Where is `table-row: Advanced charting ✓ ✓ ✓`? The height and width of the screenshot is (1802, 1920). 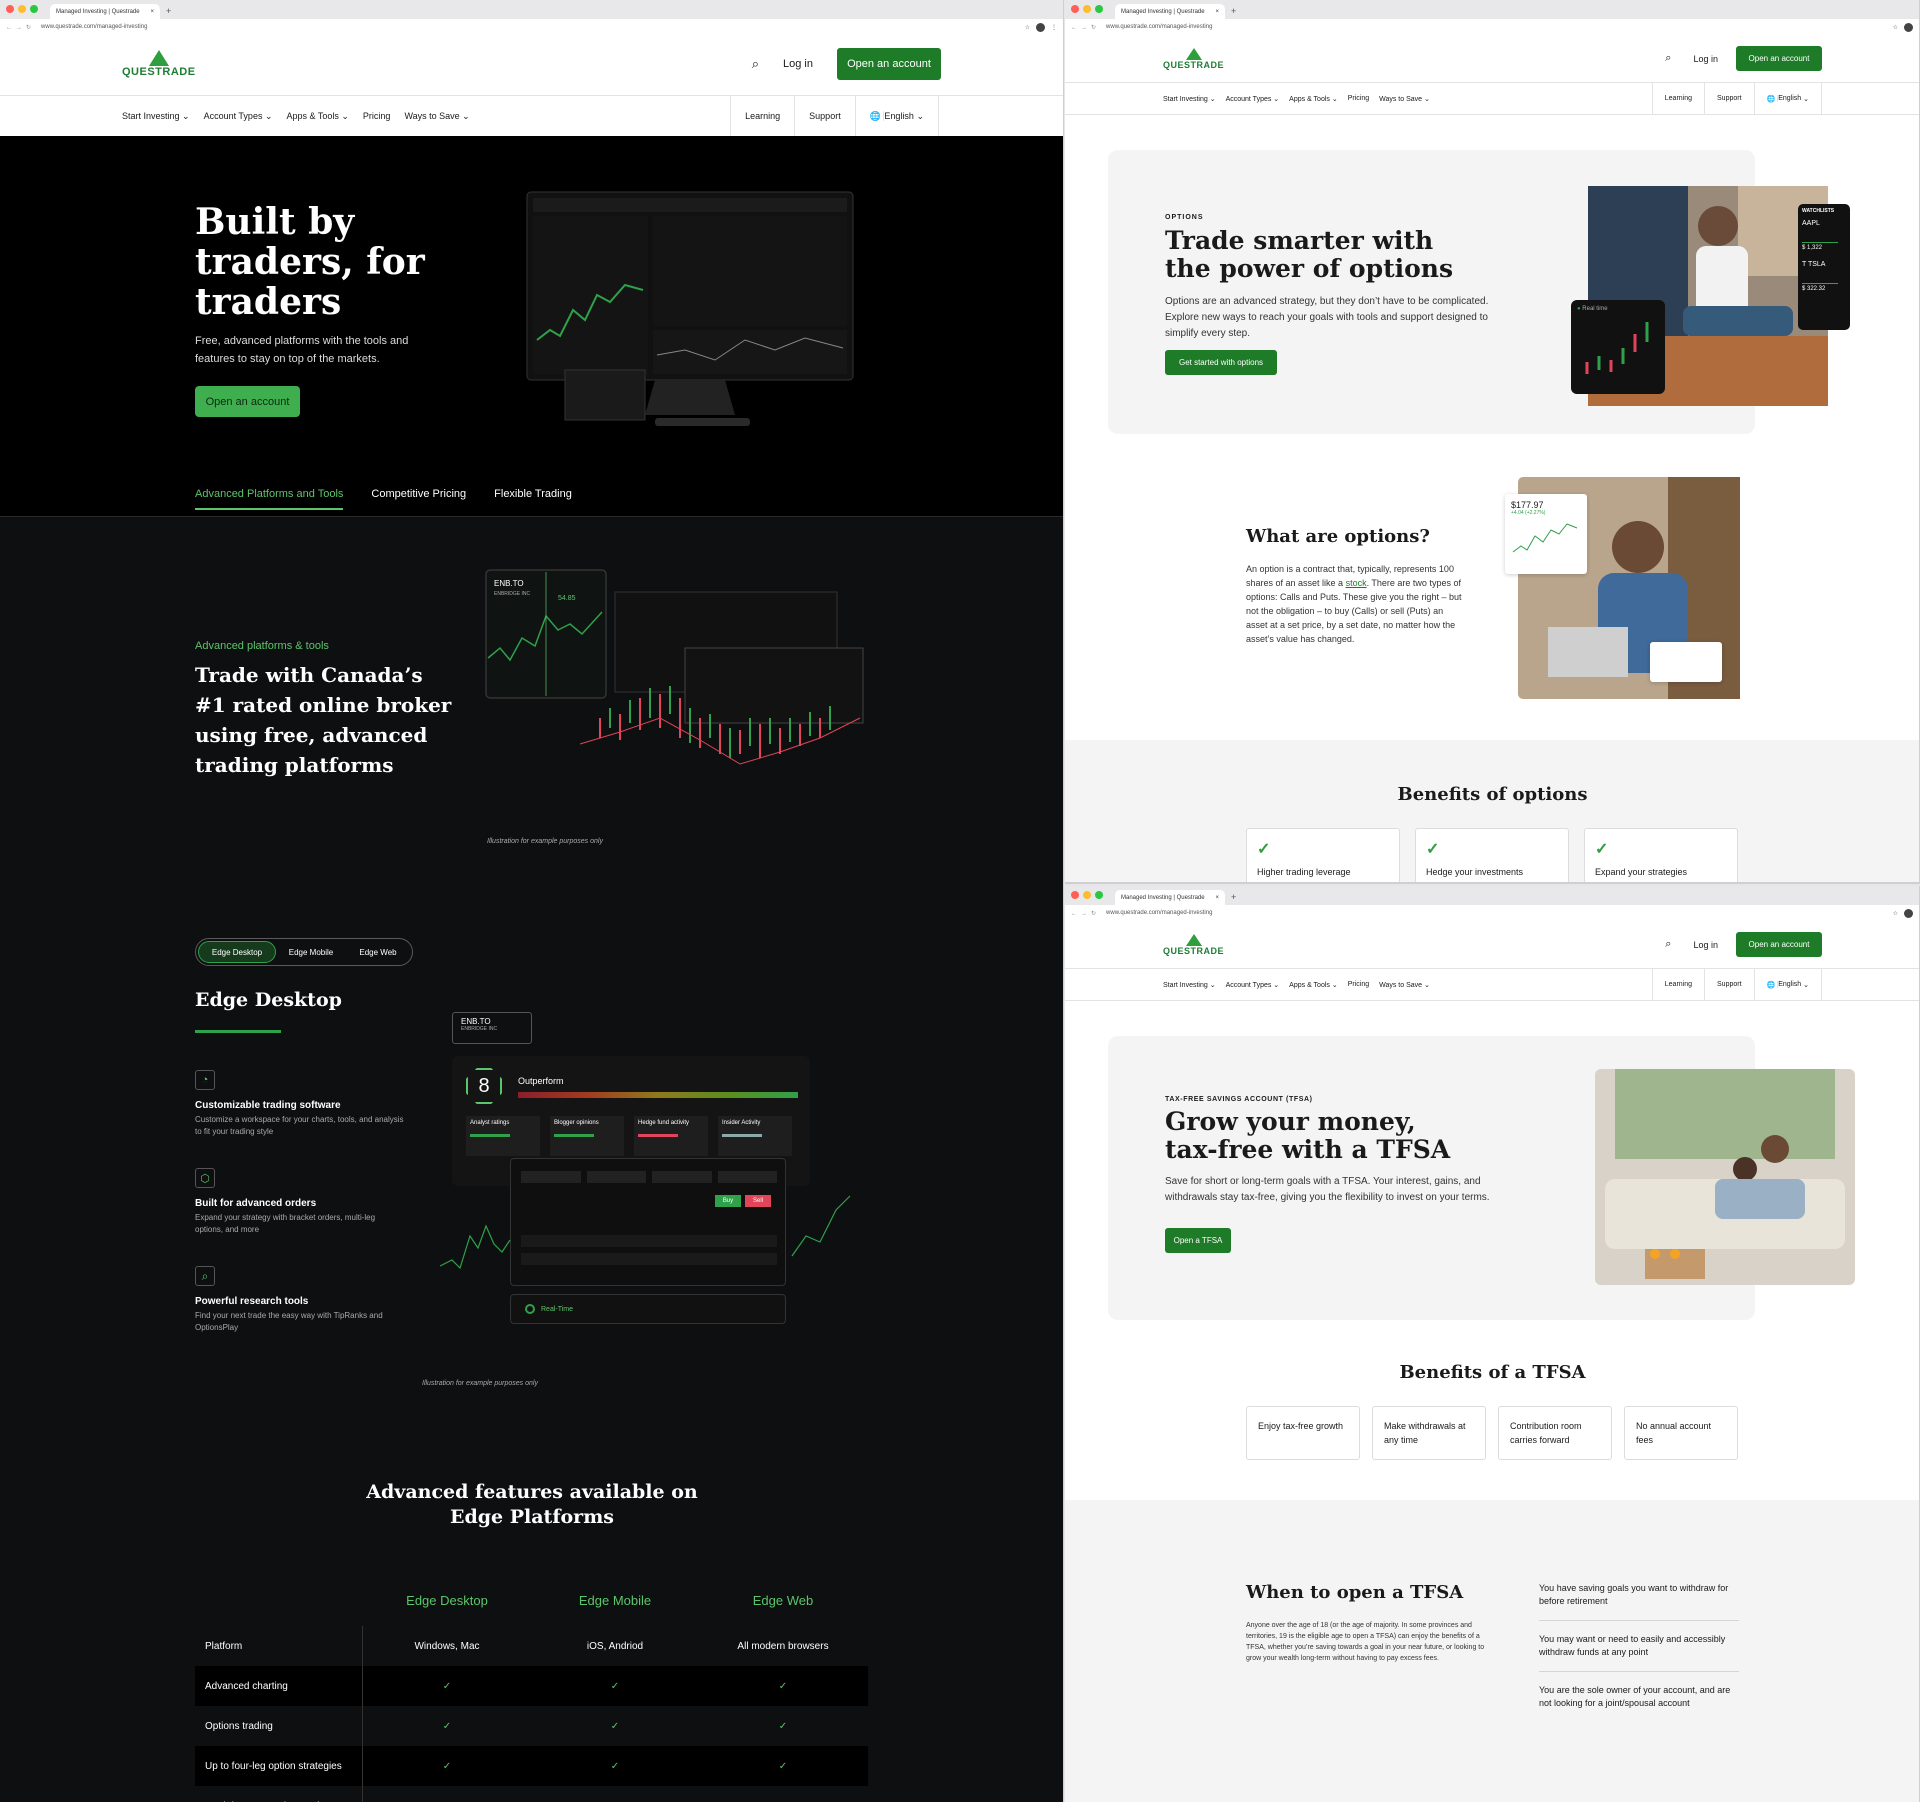
table-row: Advanced charting ✓ ✓ ✓ is located at coordinates (531, 1686).